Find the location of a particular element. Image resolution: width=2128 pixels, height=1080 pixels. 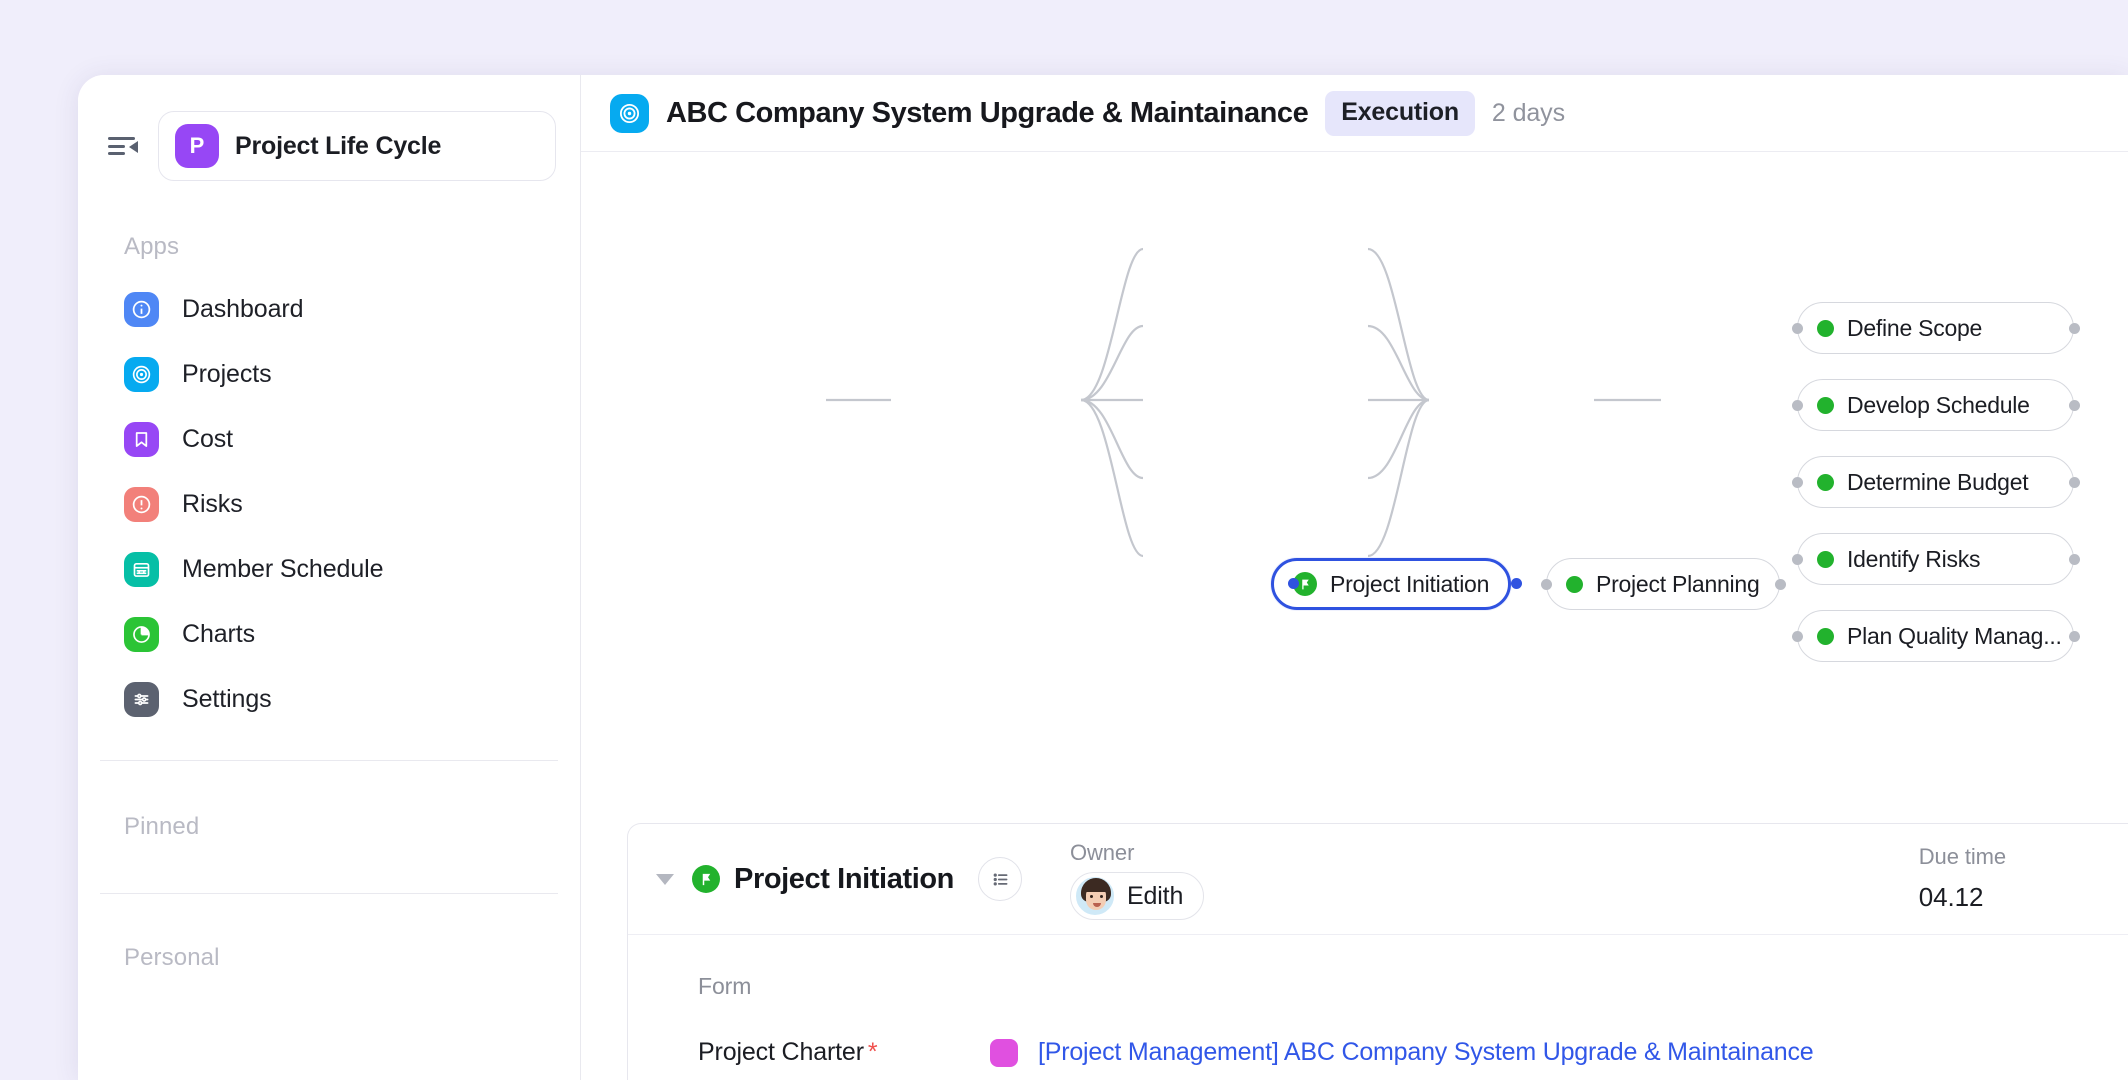

pinned-section-label: Pinned is located at coordinates (162, 826).